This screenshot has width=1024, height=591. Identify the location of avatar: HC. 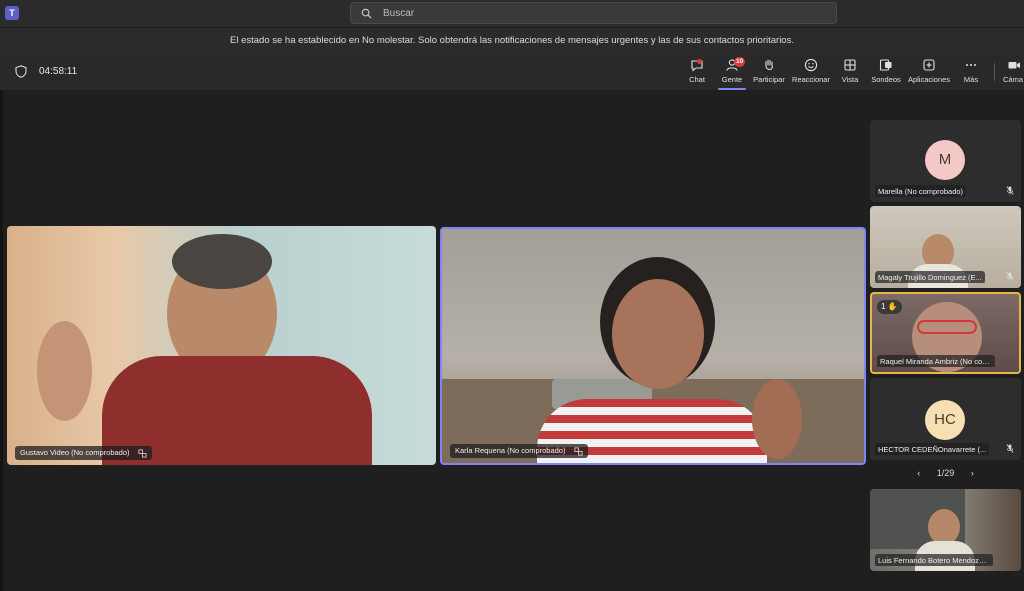
(945, 420).